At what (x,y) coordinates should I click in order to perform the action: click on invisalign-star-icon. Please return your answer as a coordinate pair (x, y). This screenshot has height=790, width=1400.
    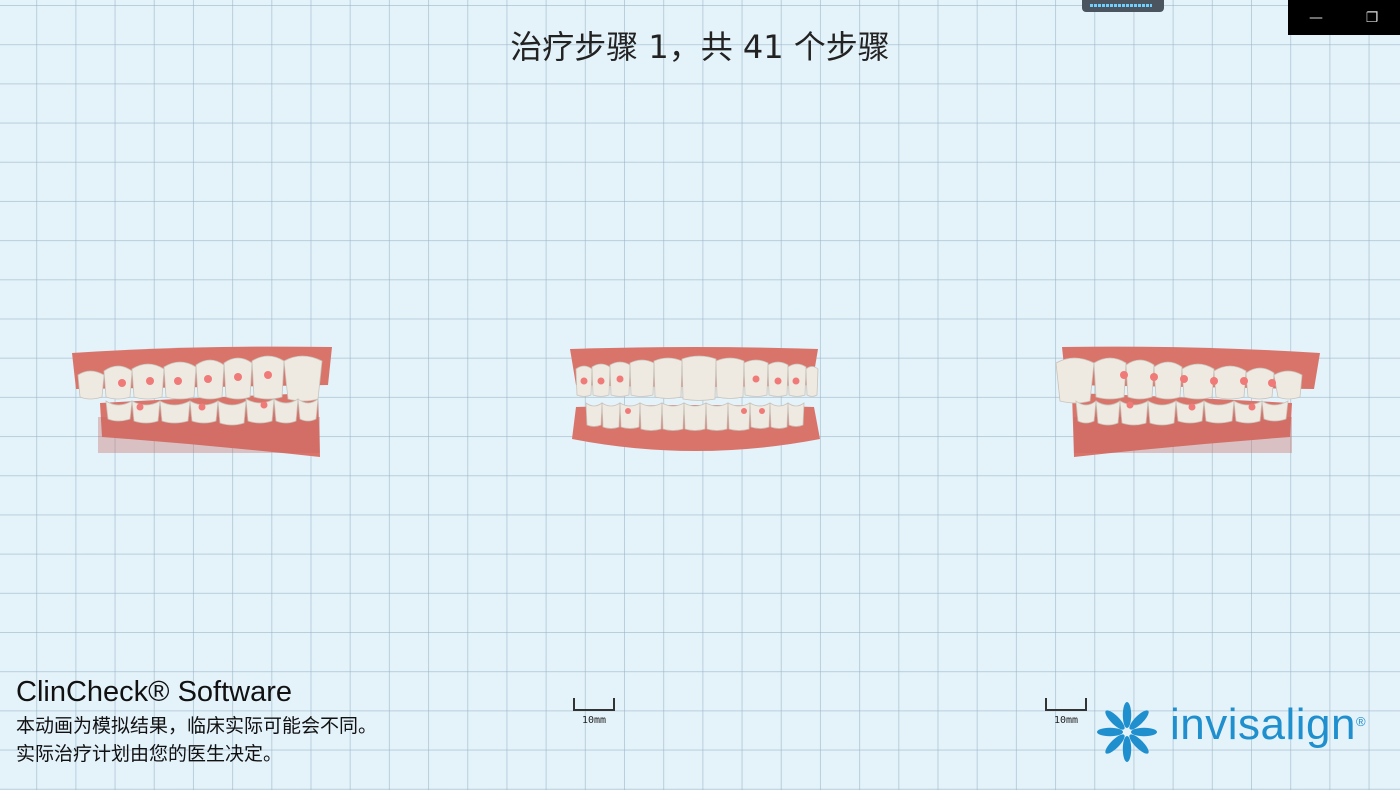
    Looking at the image, I should click on (1127, 732).